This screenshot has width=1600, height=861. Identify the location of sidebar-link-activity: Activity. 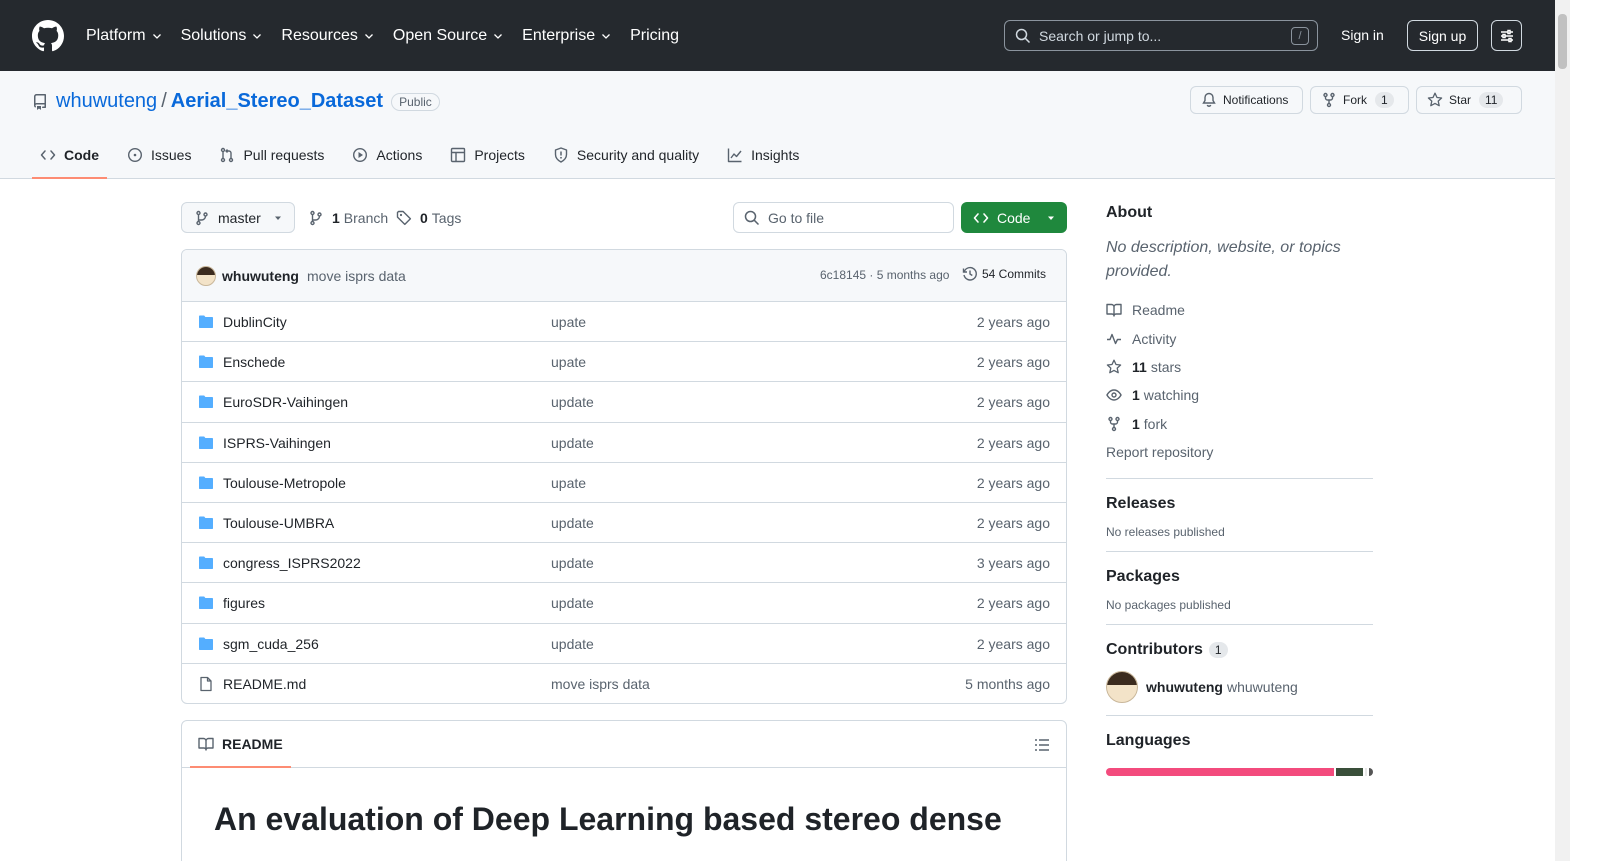
(1239, 338).